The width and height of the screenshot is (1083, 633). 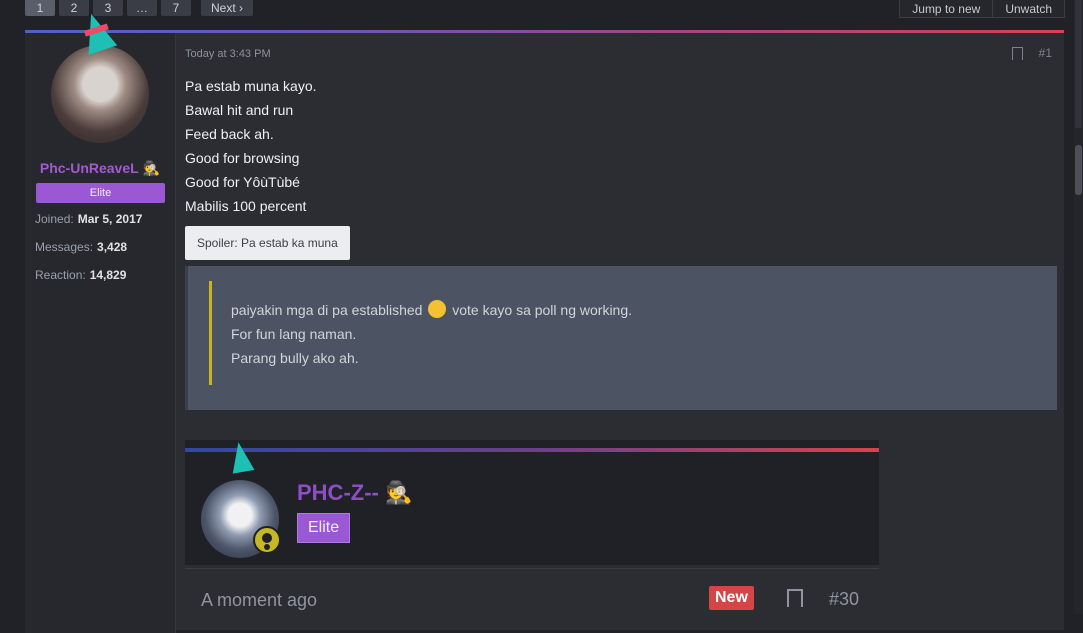 I want to click on joined-label: Joined:, so click(x=54, y=219).